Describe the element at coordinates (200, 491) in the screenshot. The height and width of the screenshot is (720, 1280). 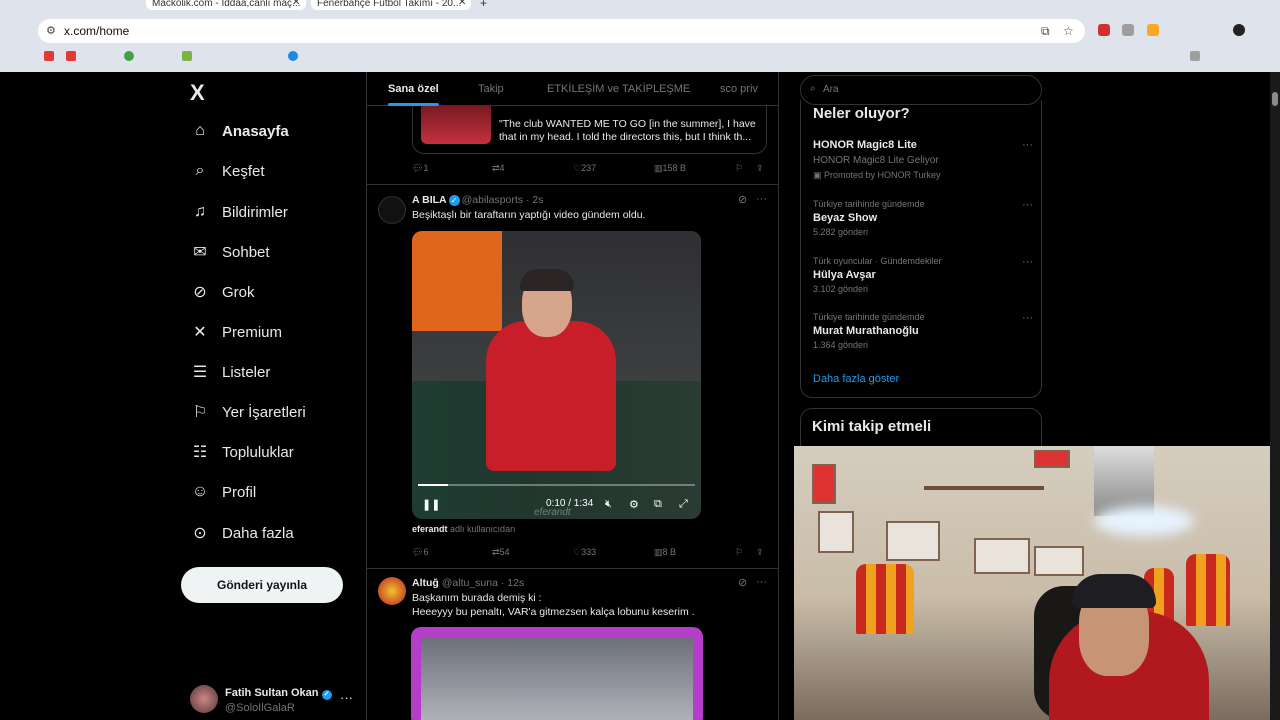
I see `profile-icon: ☺` at that location.